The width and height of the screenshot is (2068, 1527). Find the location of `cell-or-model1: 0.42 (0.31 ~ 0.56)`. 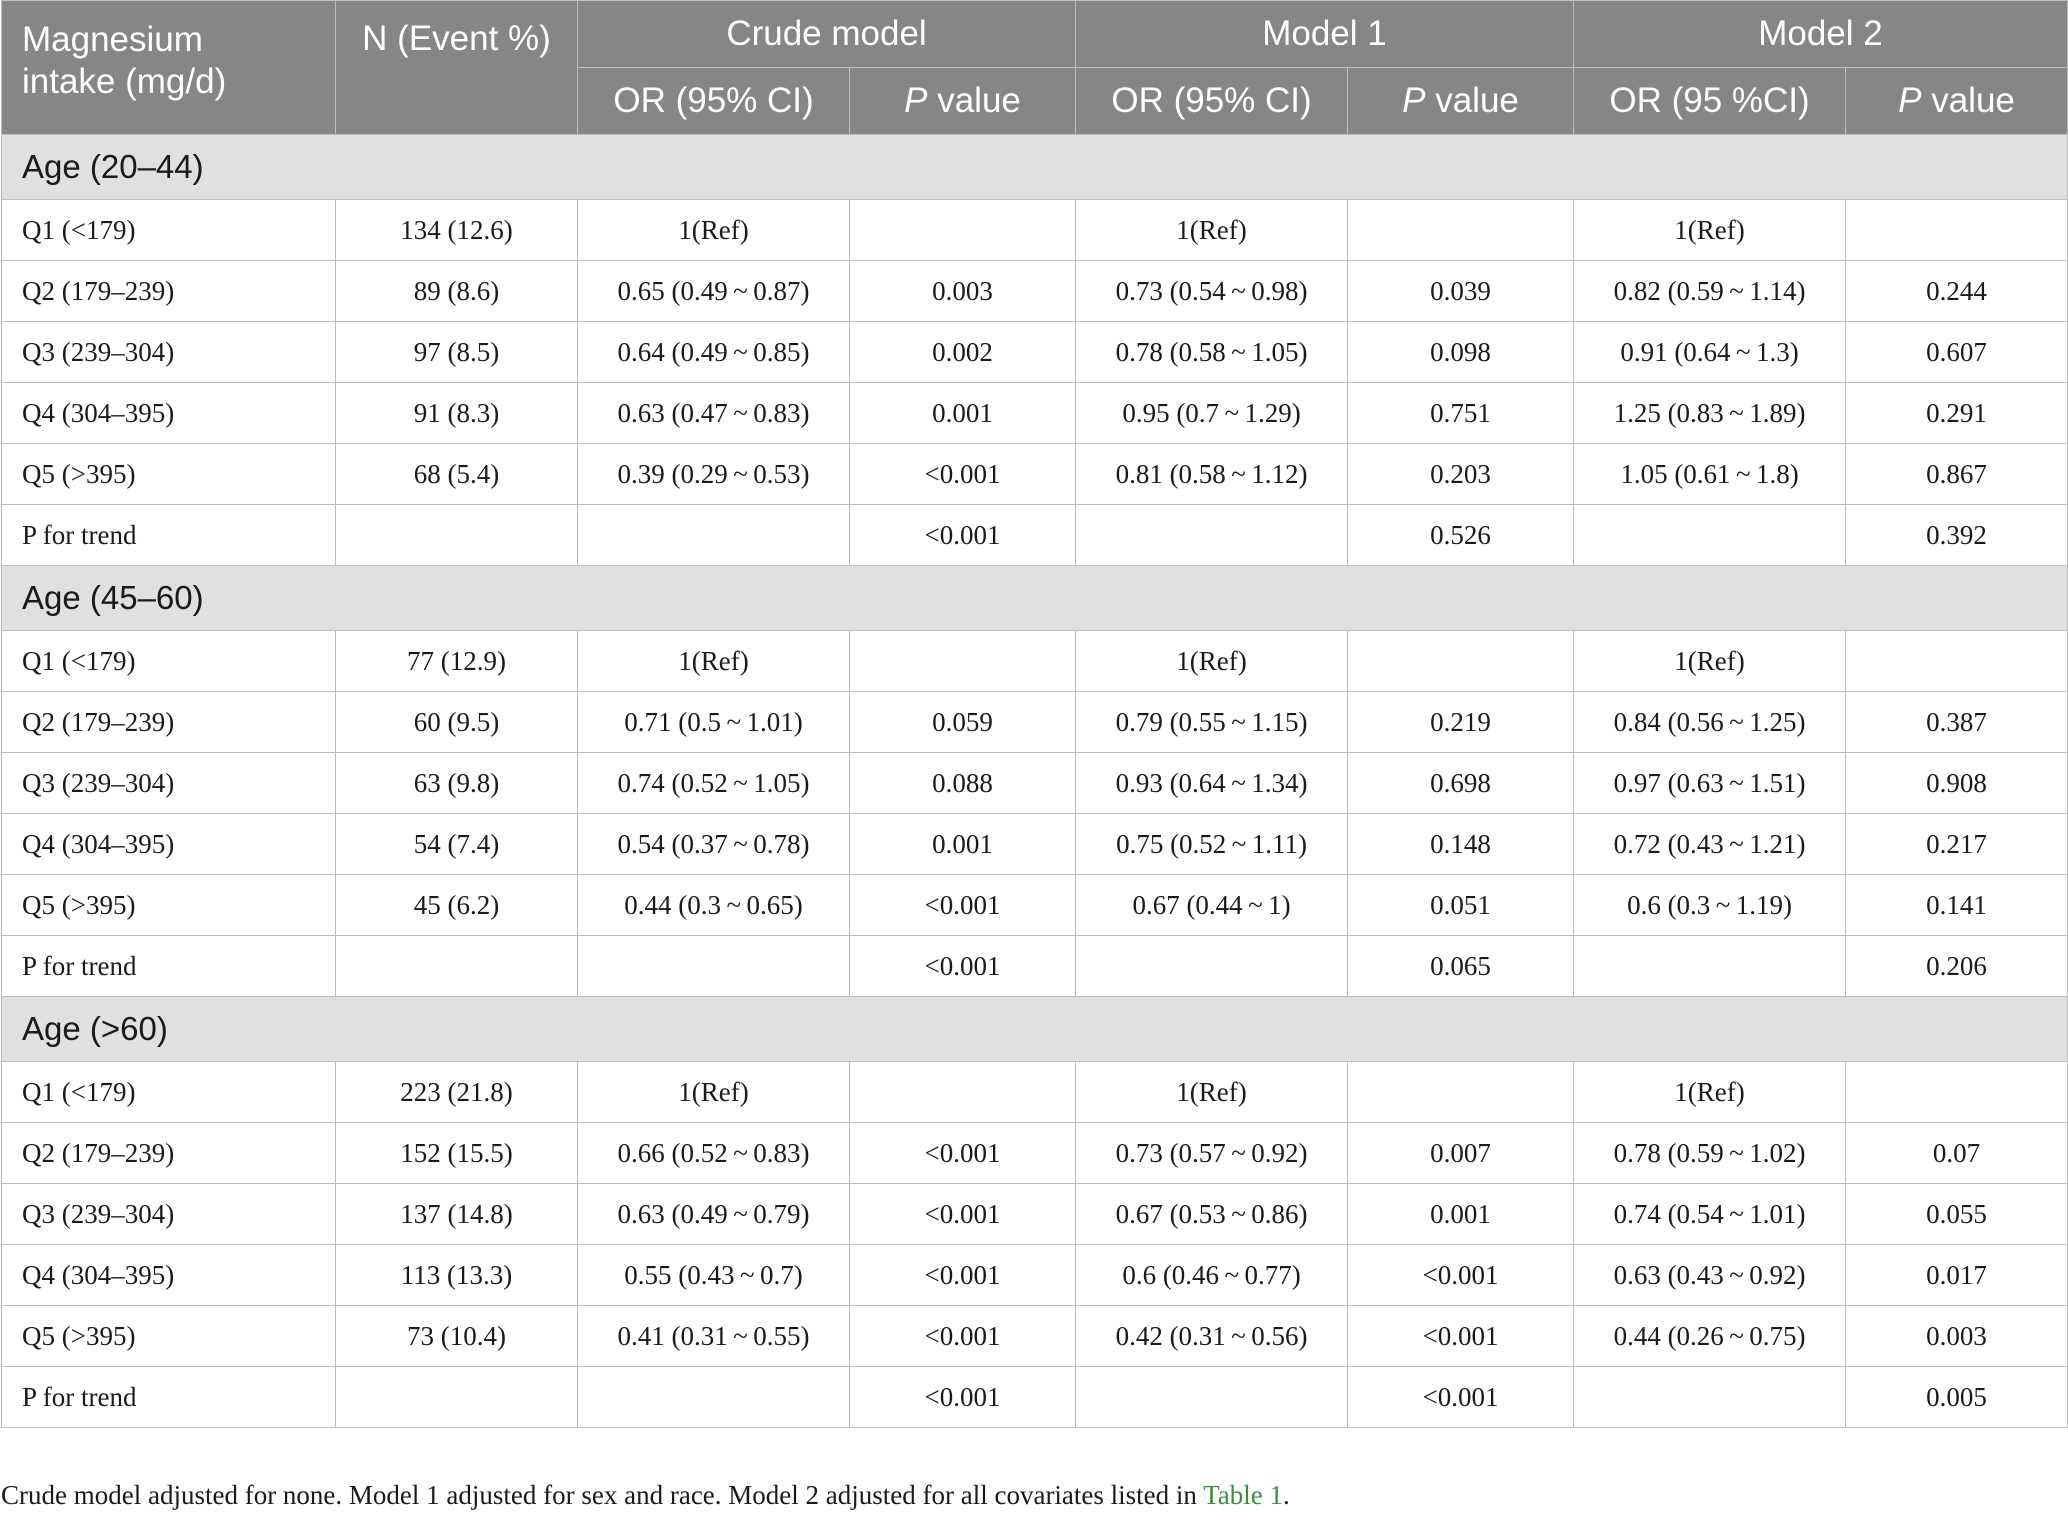

cell-or-model1: 0.42 (0.31 ~ 0.56) is located at coordinates (1212, 1336).